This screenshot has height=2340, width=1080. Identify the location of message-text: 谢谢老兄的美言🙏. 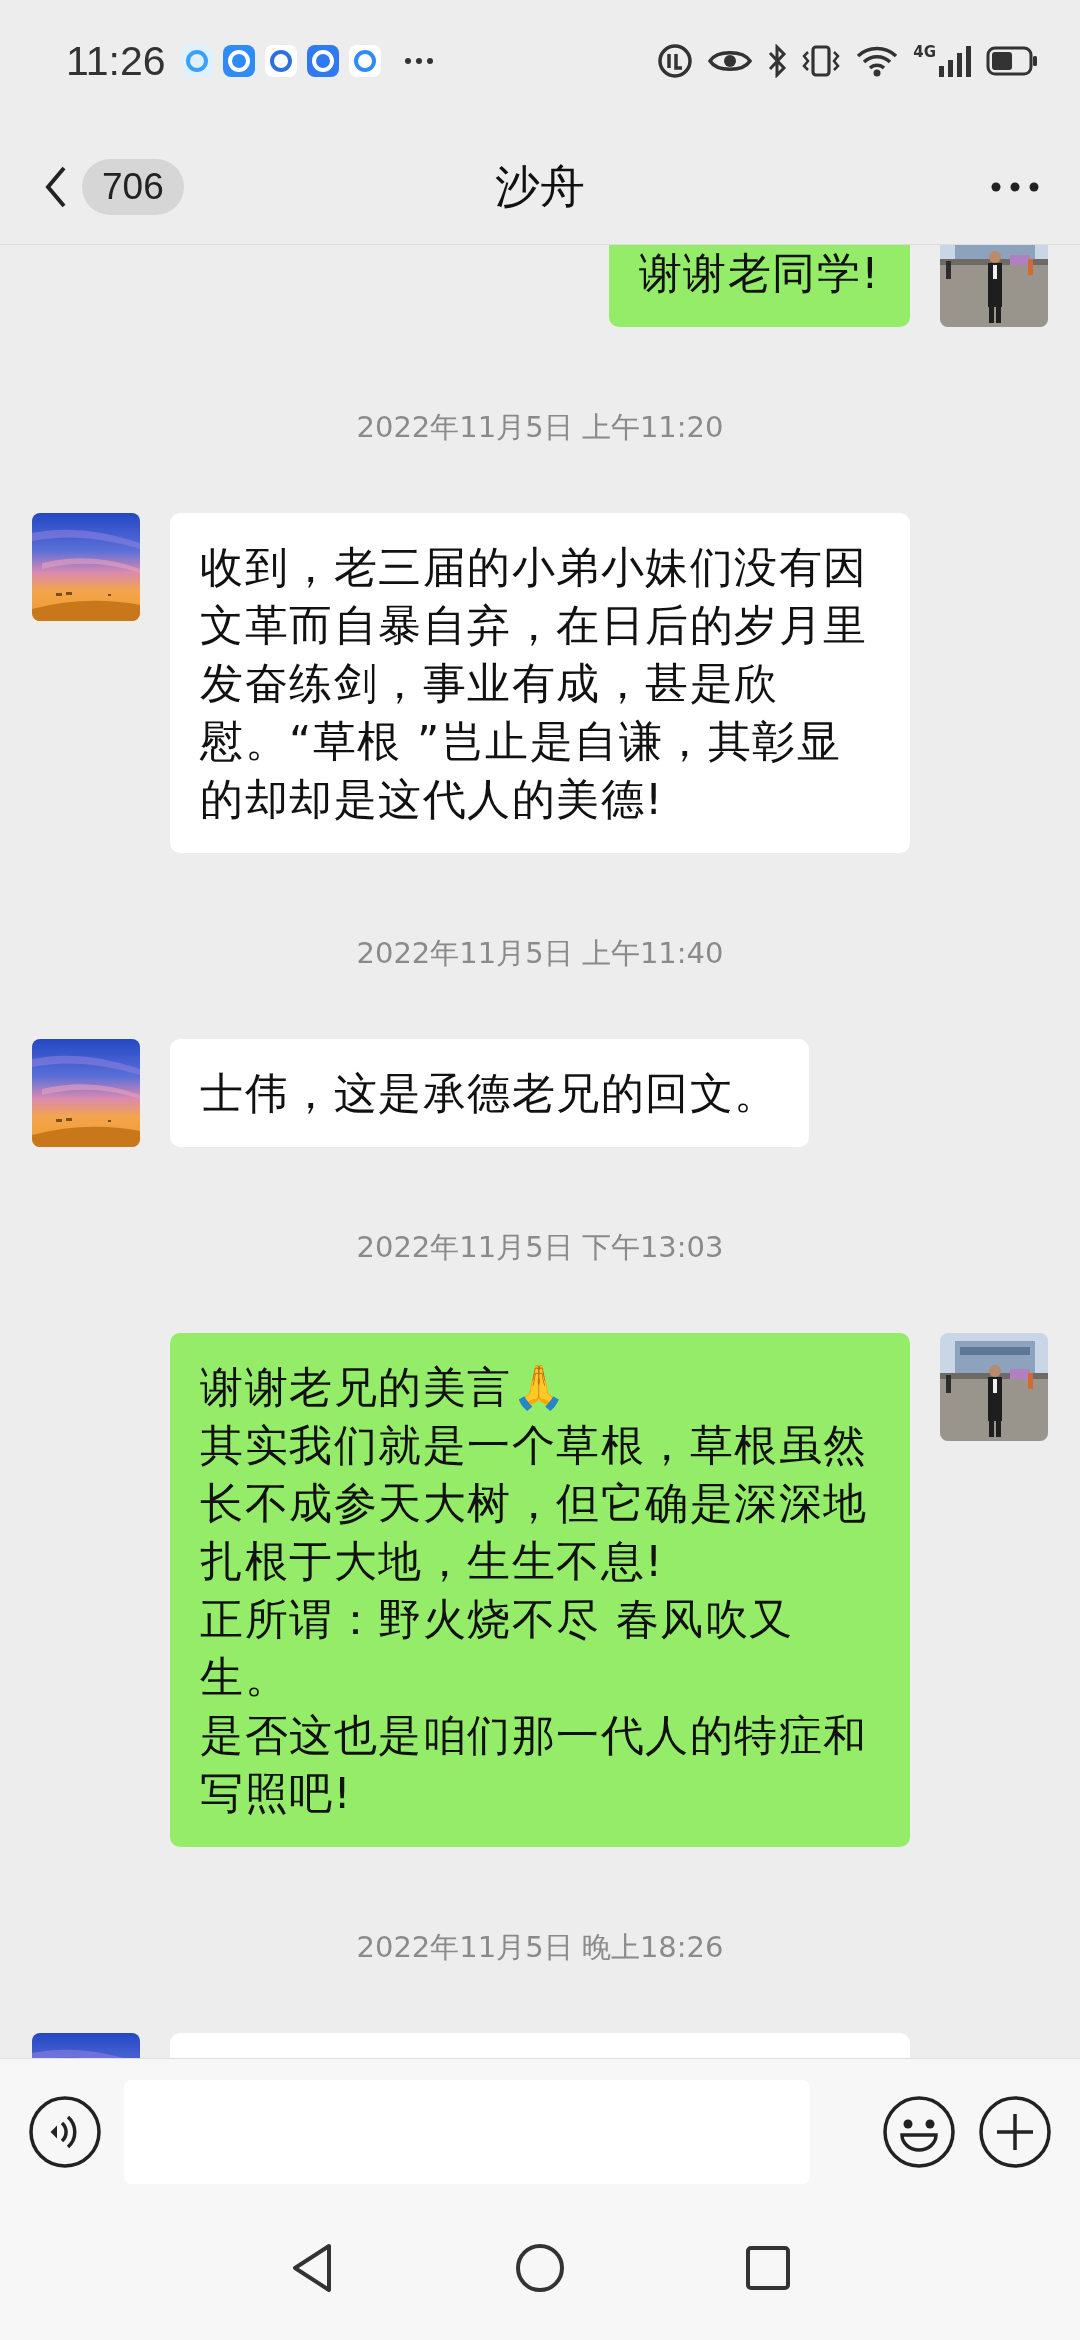
(384, 1387).